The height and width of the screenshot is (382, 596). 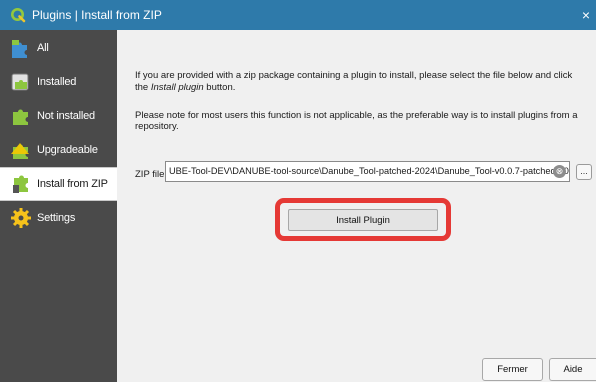 I want to click on title-bar: Plugins | Install from ZIP ×, so click(x=298, y=15).